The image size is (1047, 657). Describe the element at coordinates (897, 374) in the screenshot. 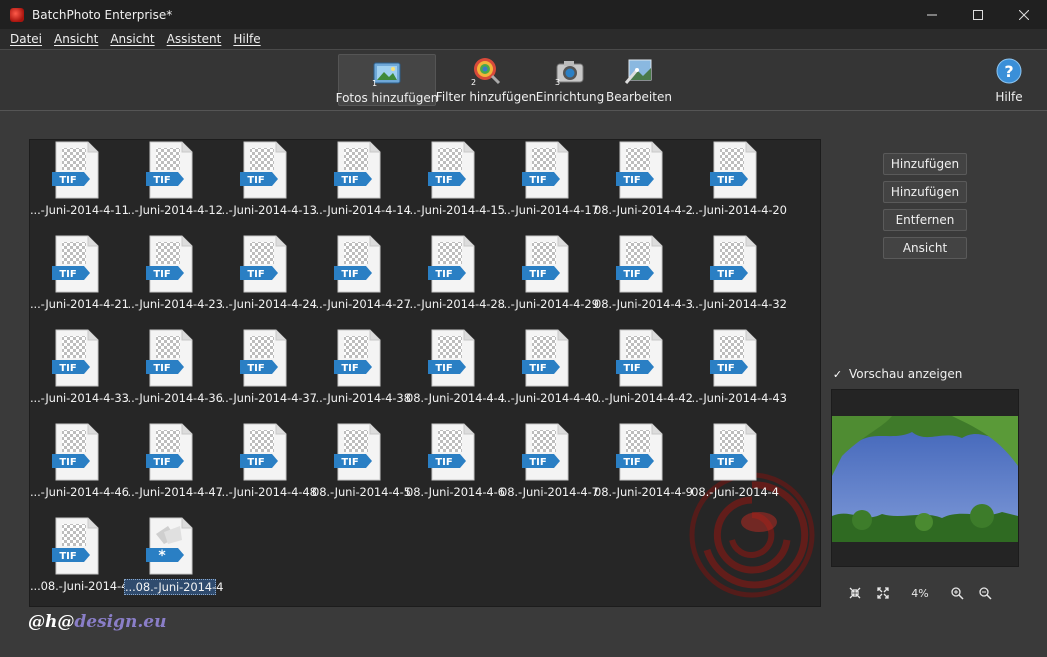

I see `show-preview-checkbox-row: ✓ Vorschau anzeigen` at that location.